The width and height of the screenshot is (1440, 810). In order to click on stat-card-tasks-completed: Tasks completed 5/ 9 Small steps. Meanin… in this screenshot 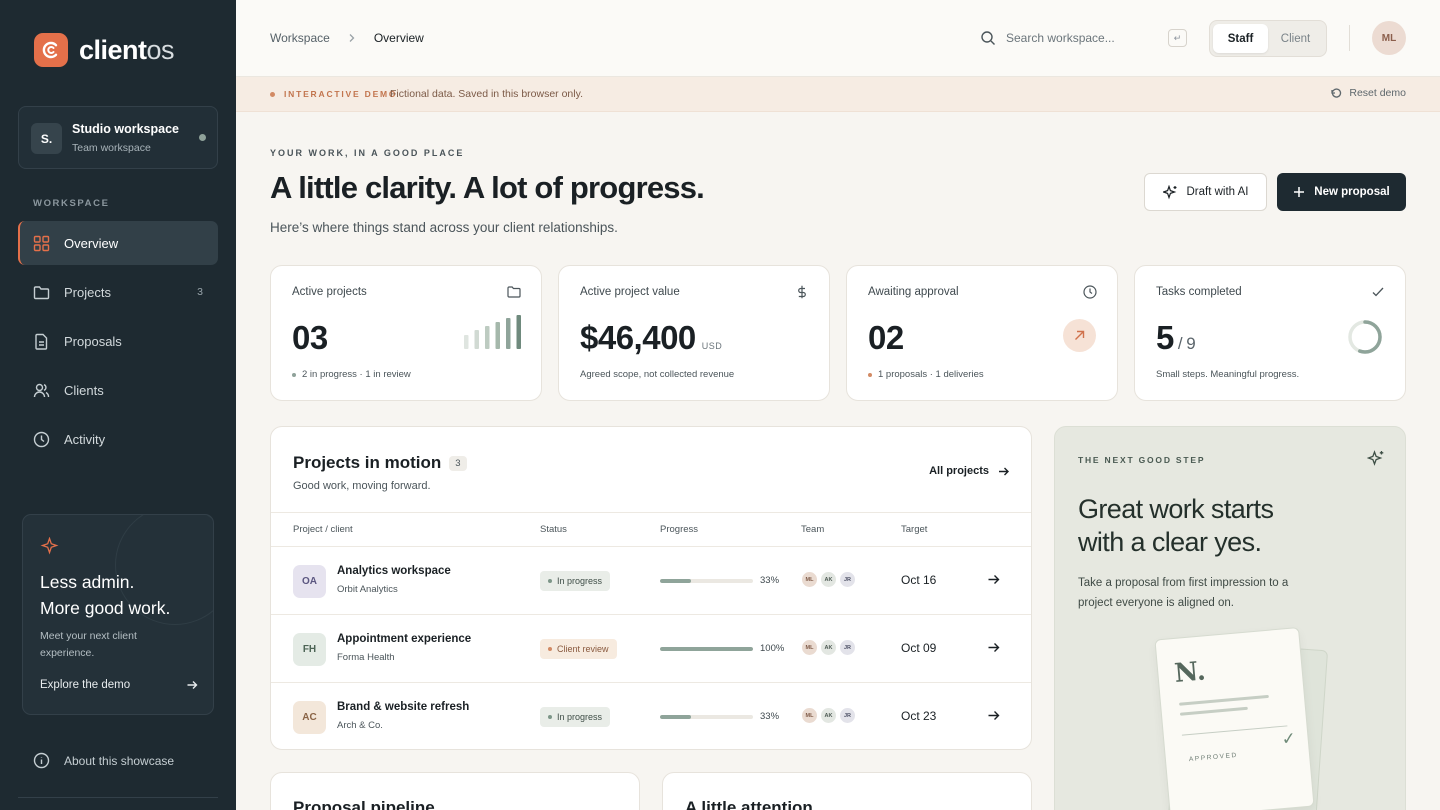, I will do `click(1270, 333)`.